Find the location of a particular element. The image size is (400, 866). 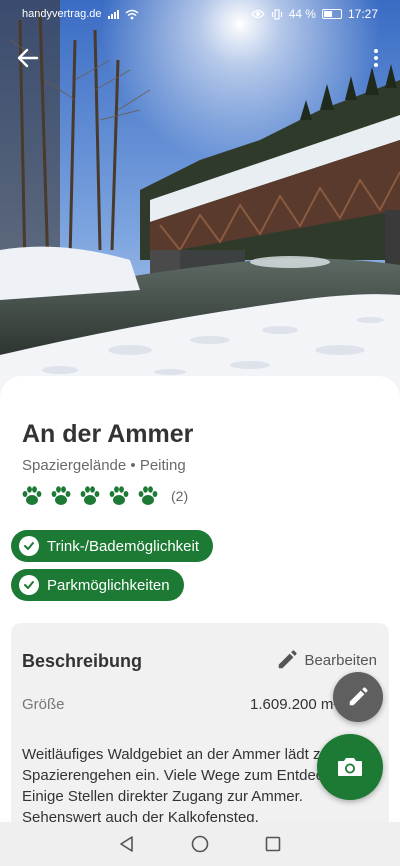

eye-icon is located at coordinates (257, 14).